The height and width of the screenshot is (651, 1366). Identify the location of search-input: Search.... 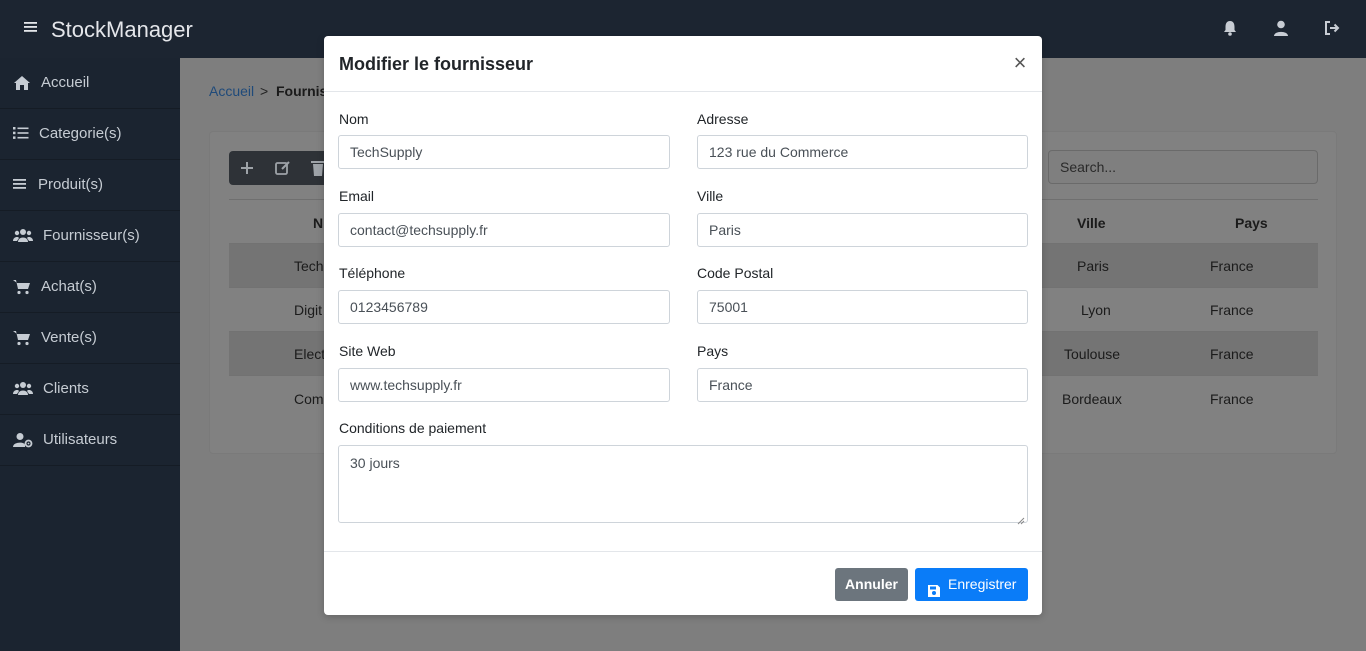
(1183, 167).